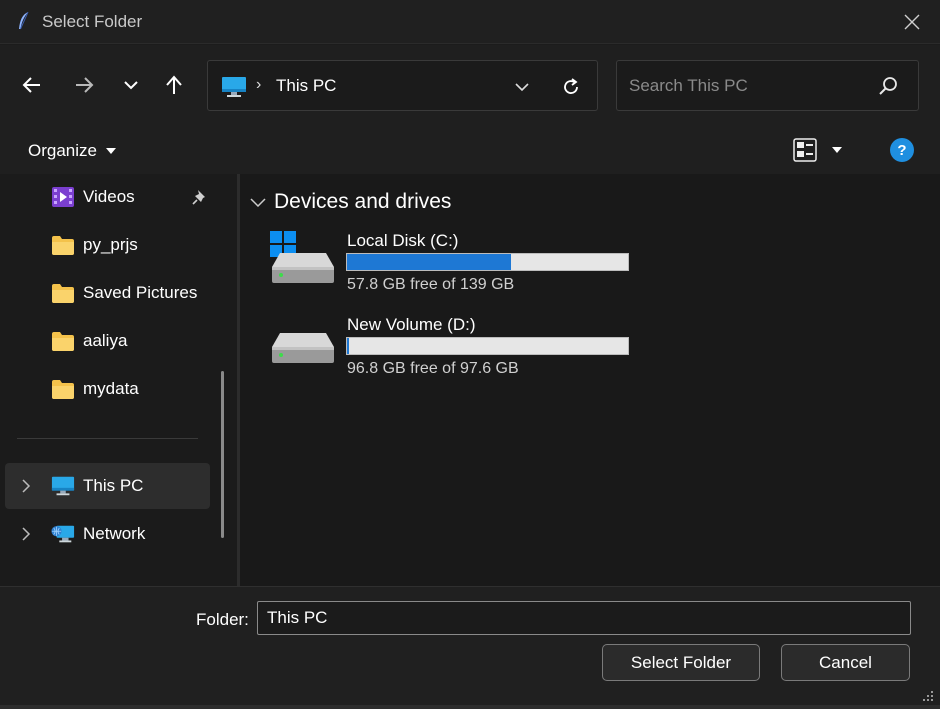 The width and height of the screenshot is (940, 709). I want to click on sidebar-item-py-prjs: py_prjs, so click(107, 245).